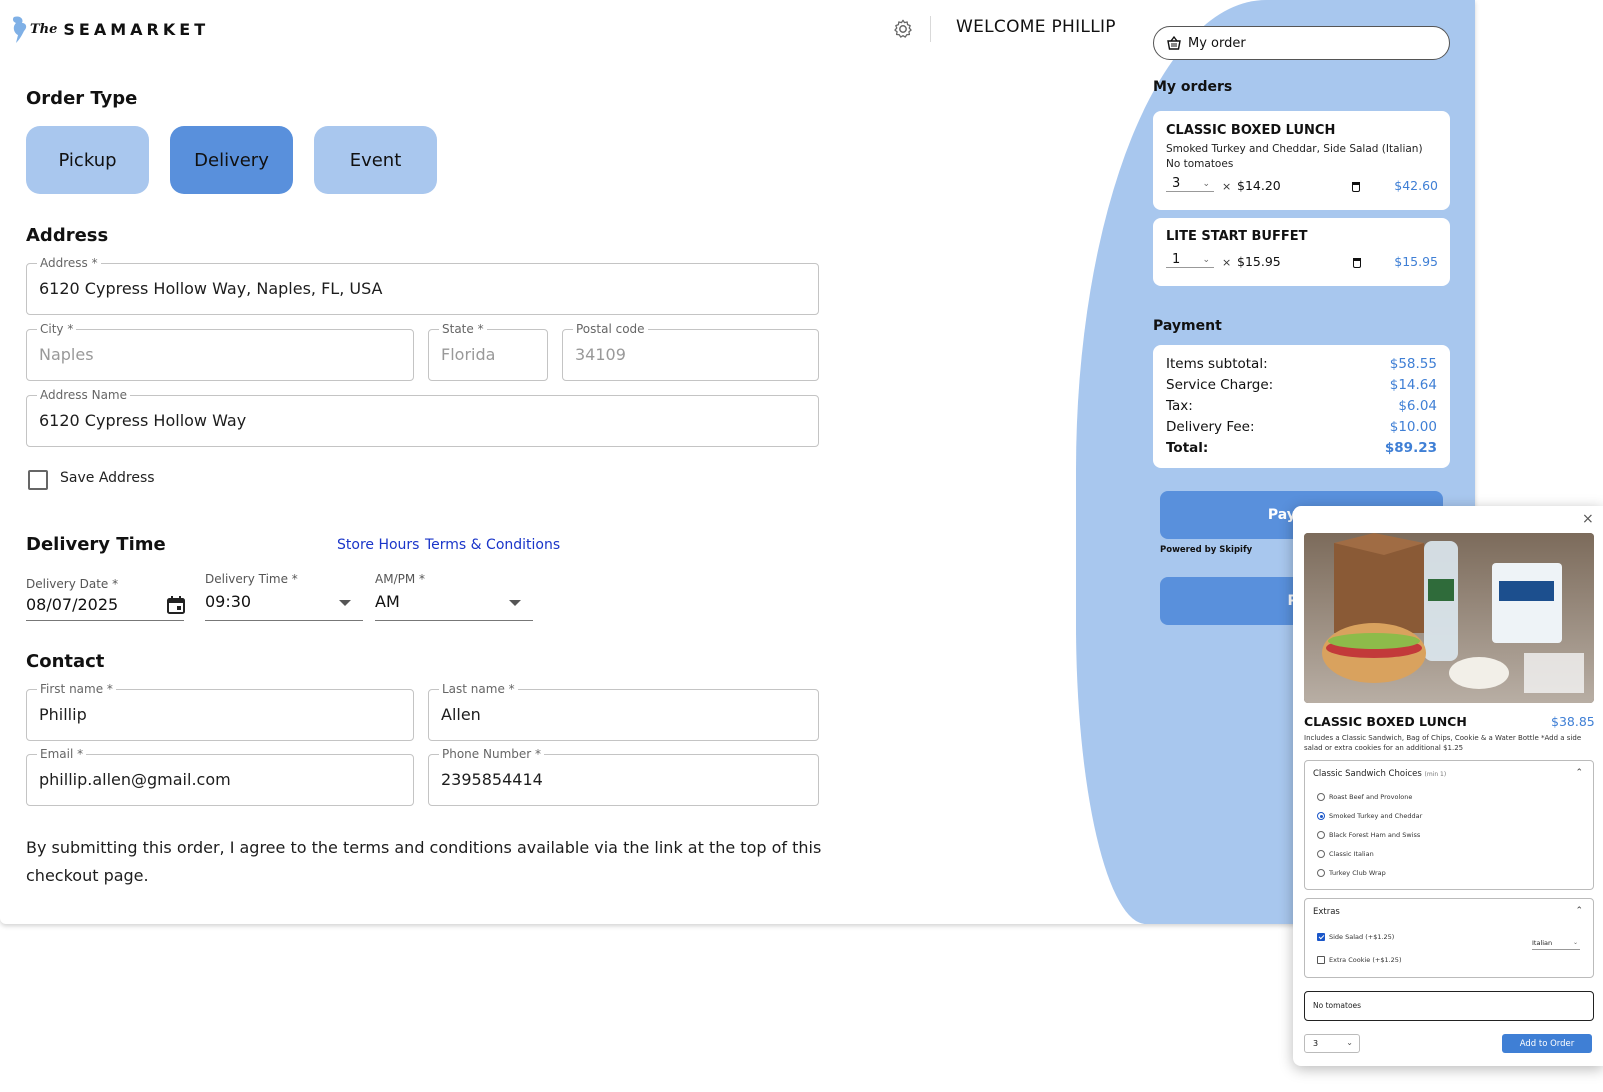 Image resolution: width=1603 pixels, height=1092 pixels. I want to click on quantity-select: 3 ⌄, so click(1190, 184).